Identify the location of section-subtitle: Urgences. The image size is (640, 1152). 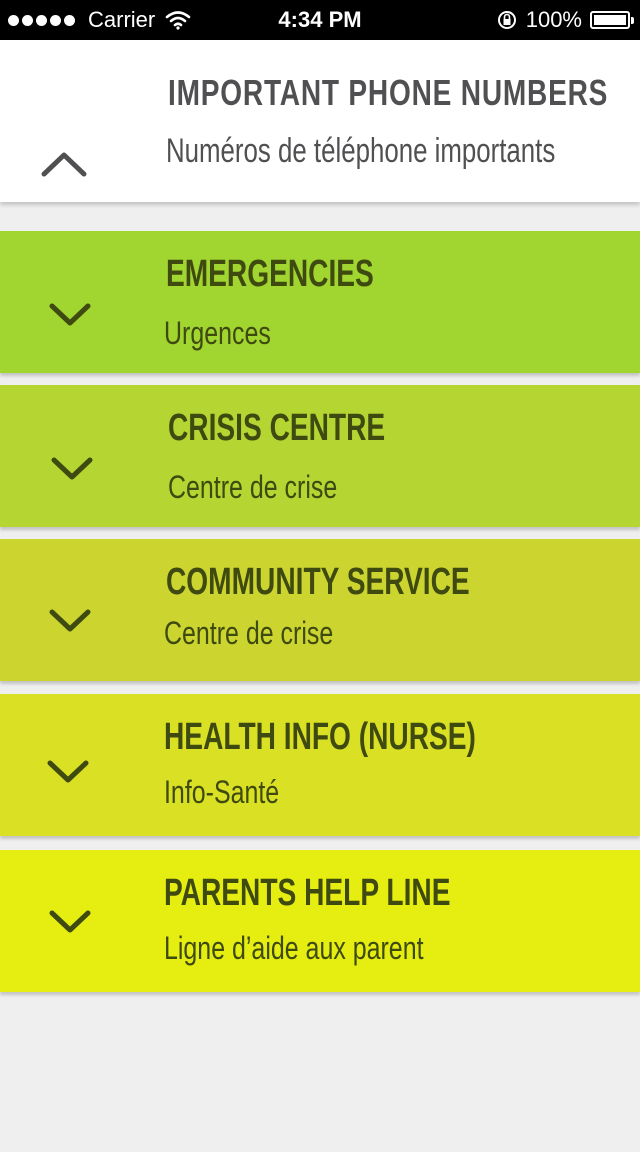
(217, 333).